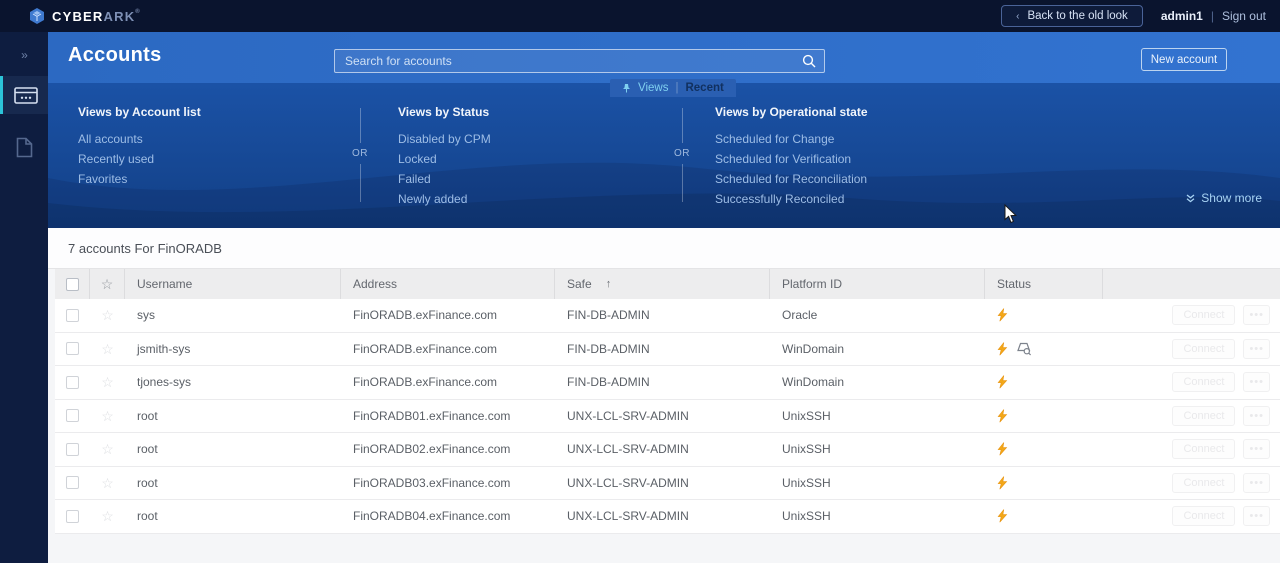 The width and height of the screenshot is (1280, 563). Describe the element at coordinates (233, 284) in the screenshot. I see `column-header-username: Username` at that location.